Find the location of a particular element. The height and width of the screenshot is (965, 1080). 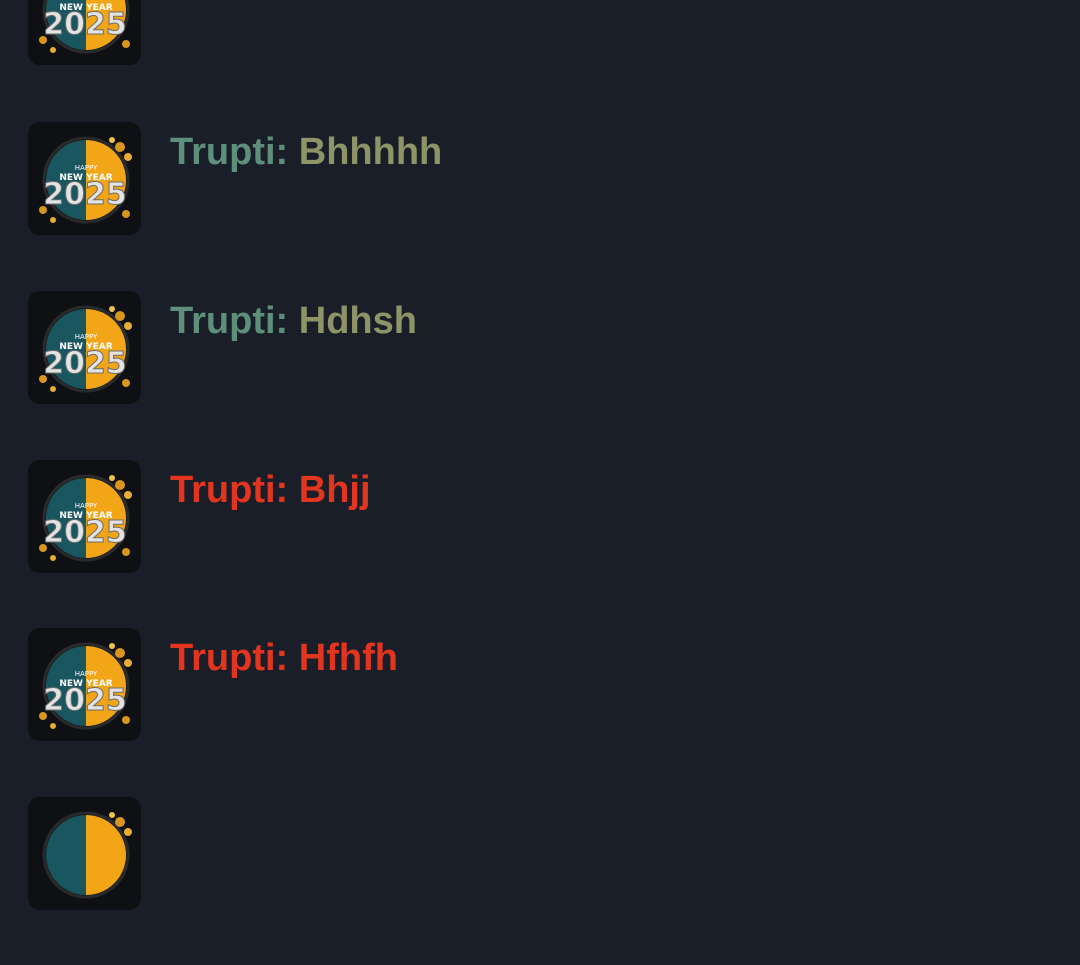

chat-preview: Trupti: Hfhfh is located at coordinates (284, 658).